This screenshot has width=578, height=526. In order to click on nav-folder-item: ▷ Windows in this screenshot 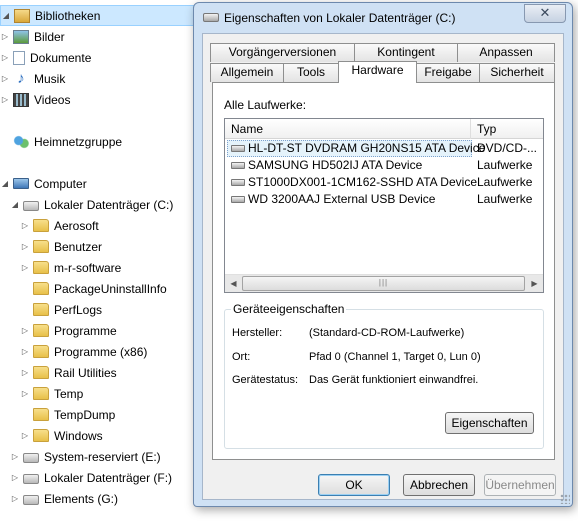, I will do `click(61, 435)`.